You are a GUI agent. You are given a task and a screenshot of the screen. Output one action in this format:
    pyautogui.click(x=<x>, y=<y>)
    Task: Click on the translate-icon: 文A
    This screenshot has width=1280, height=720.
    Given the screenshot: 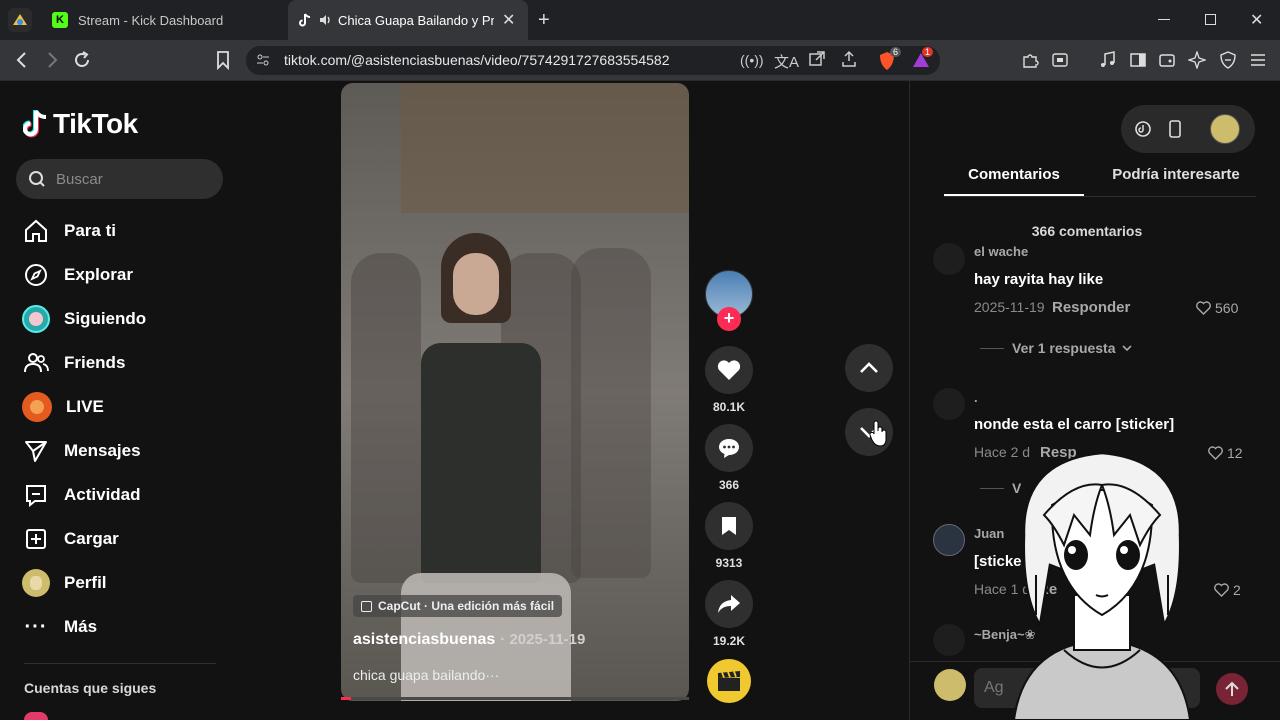 What is the action you would take?
    pyautogui.click(x=786, y=61)
    